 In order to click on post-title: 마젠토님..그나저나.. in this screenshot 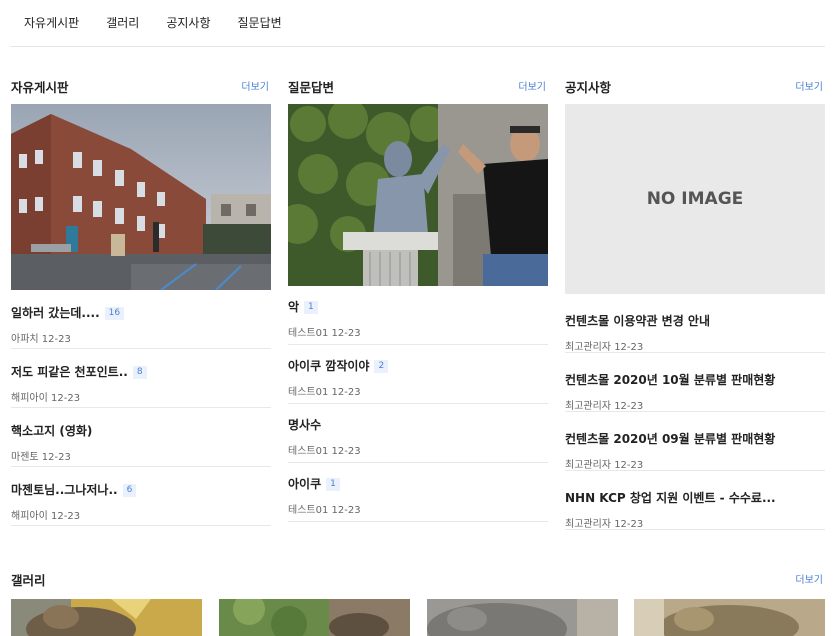, I will do `click(64, 489)`.